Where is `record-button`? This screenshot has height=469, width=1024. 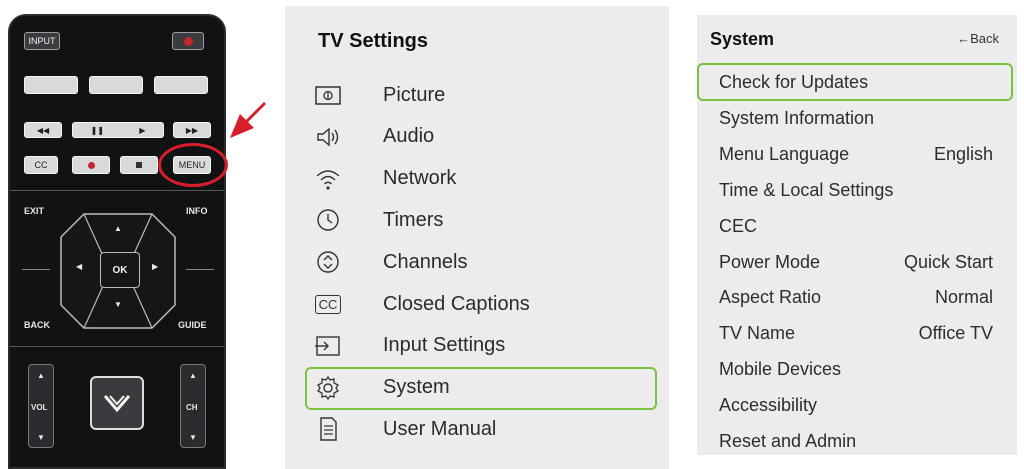
record-button is located at coordinates (91, 165).